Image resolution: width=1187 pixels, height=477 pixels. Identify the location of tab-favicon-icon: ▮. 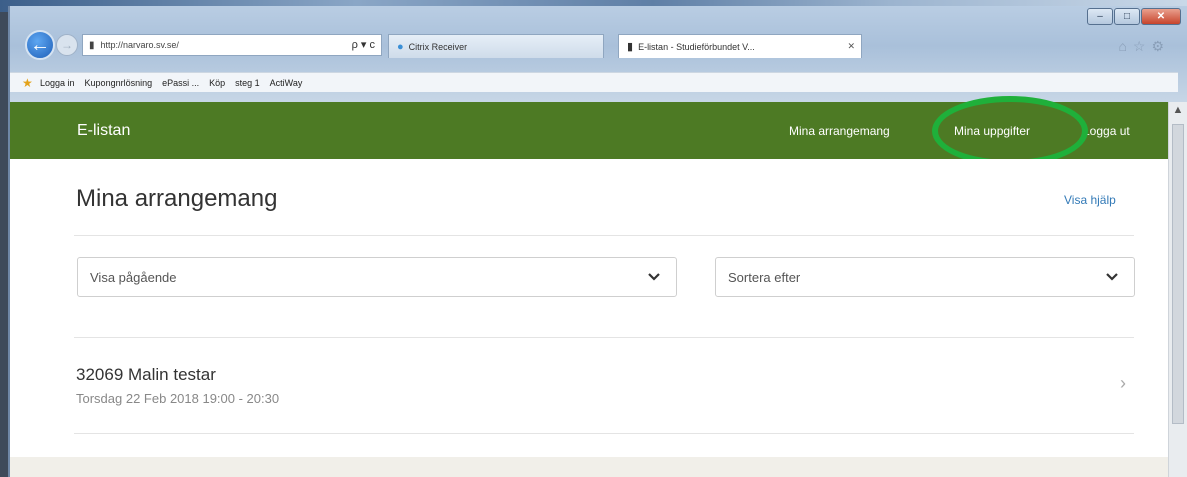
(630, 47).